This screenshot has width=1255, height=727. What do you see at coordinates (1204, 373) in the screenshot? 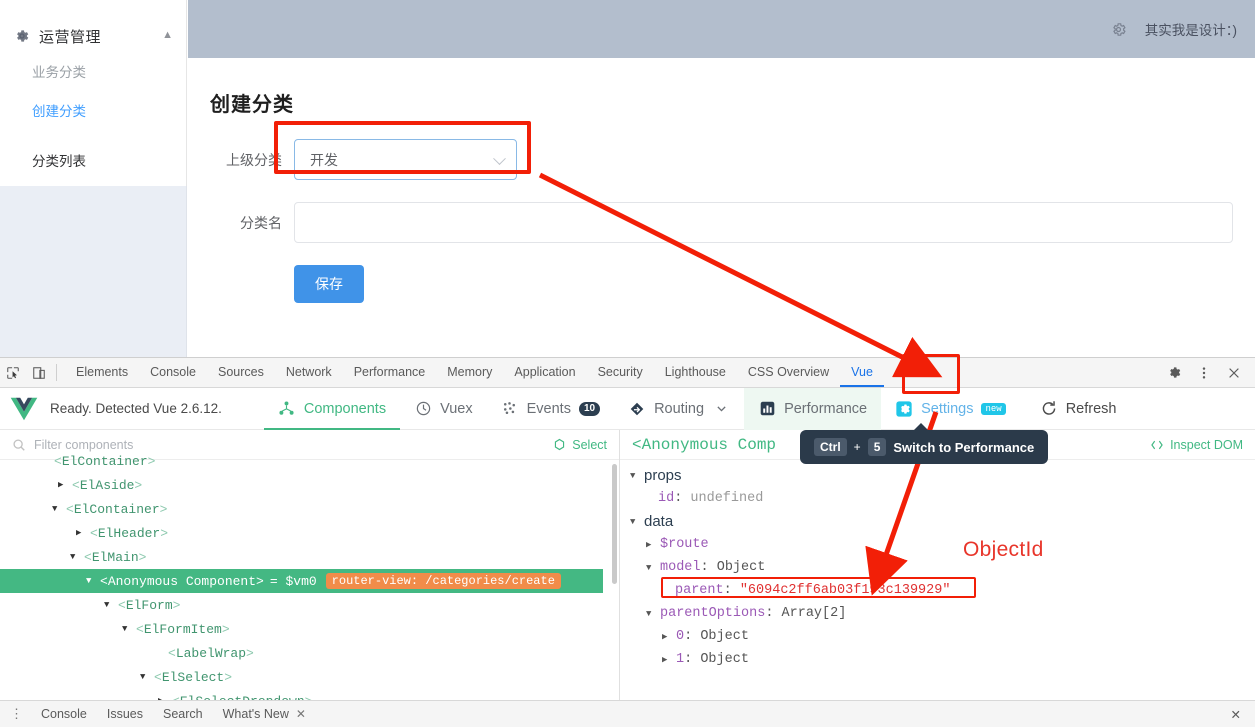
I see `more-vertical-icon` at bounding box center [1204, 373].